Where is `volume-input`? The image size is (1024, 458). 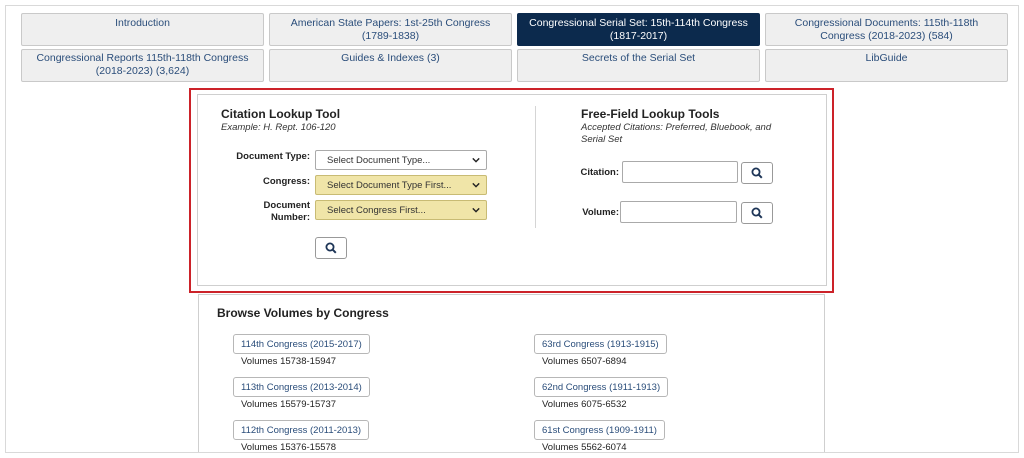
volume-input is located at coordinates (678, 212).